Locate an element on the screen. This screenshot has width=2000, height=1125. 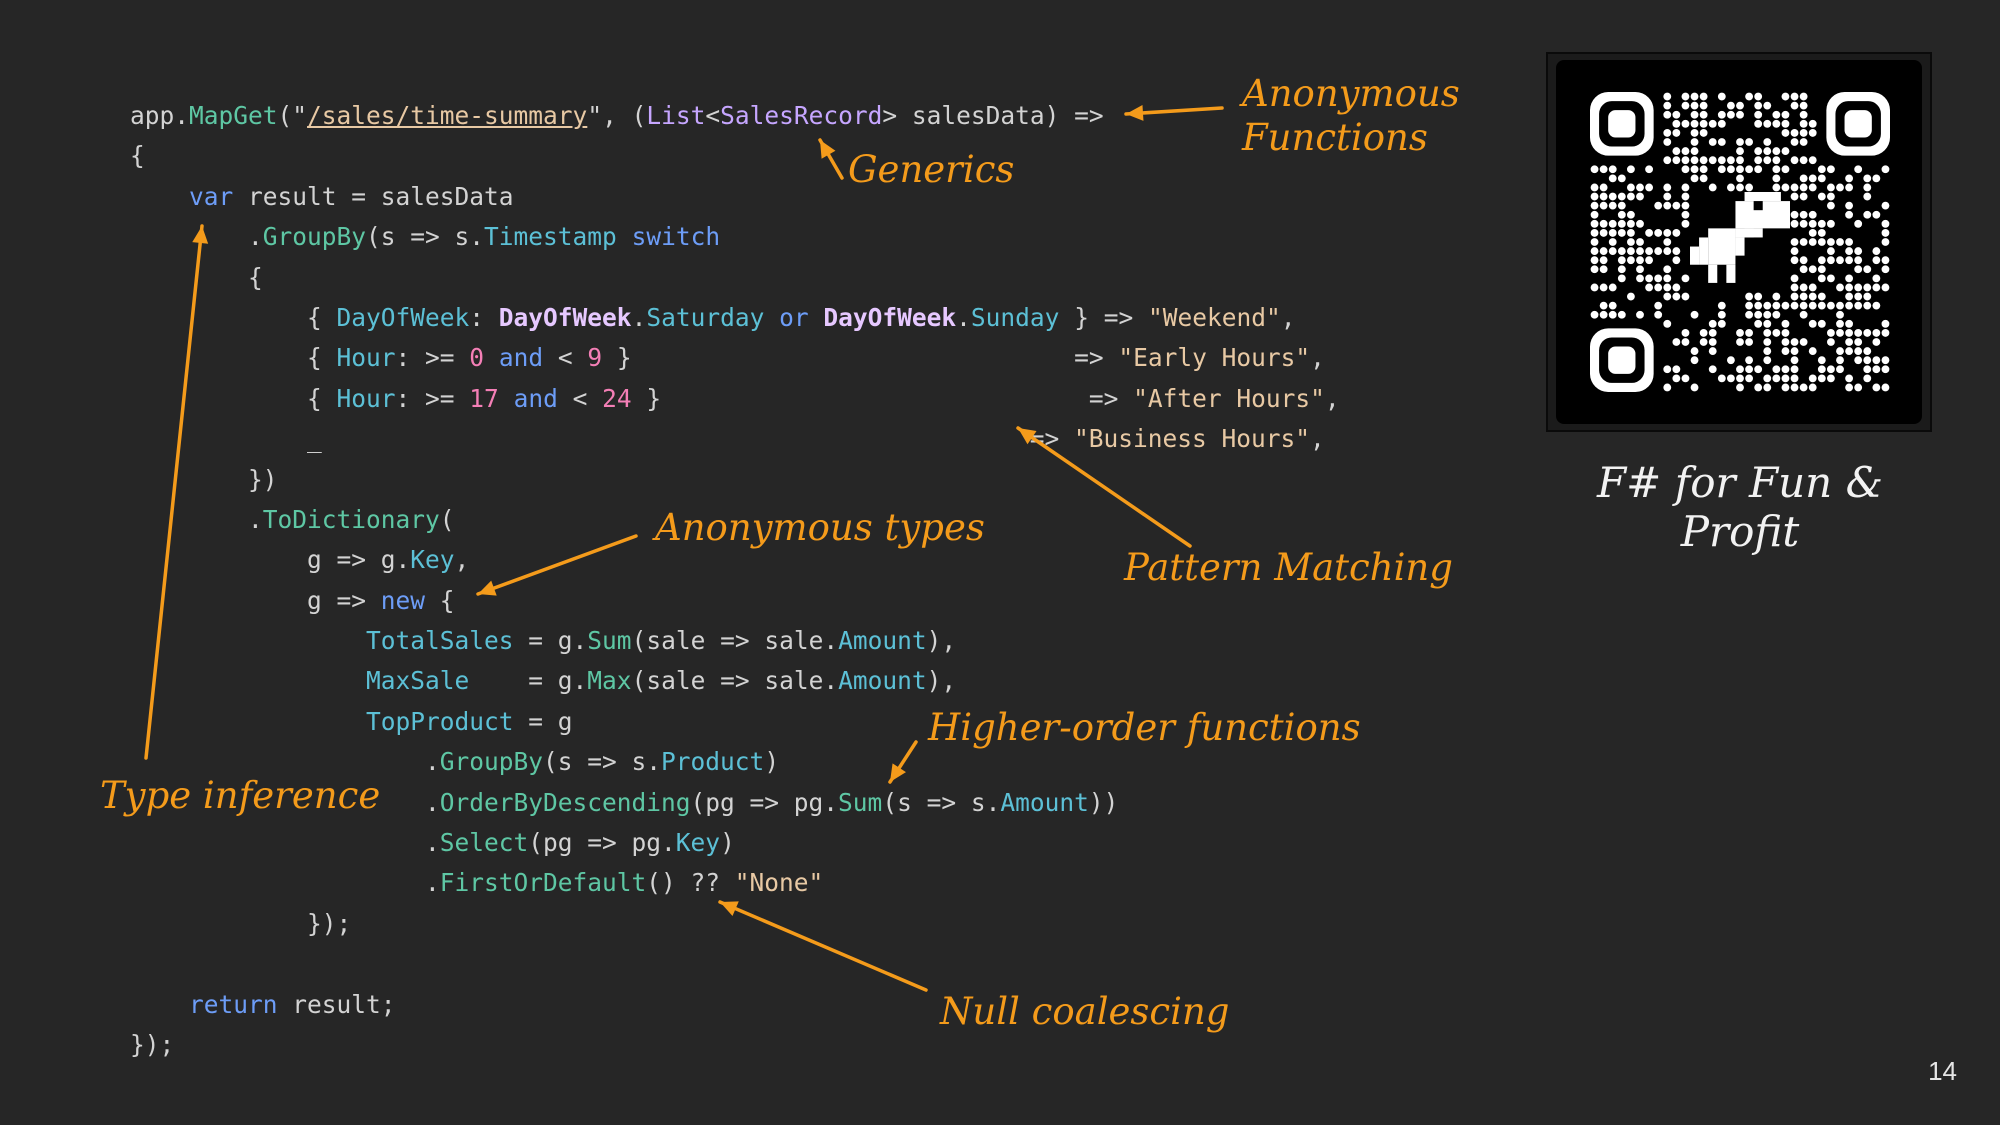
arrow-generics is located at coordinates (831, 159).